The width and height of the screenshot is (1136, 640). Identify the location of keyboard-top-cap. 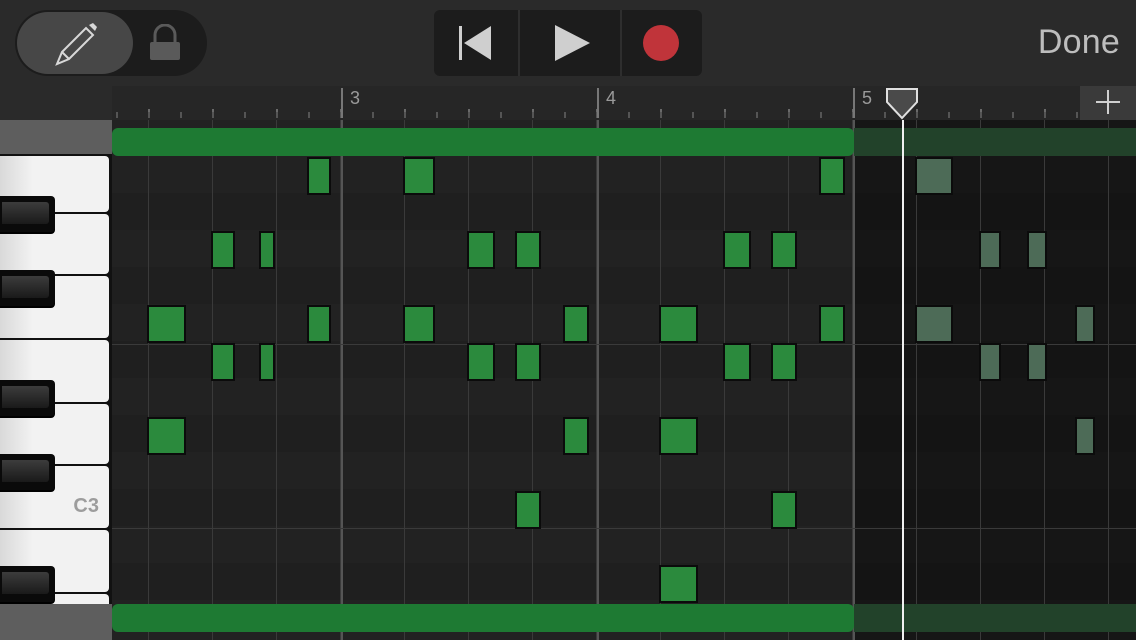
(56, 137).